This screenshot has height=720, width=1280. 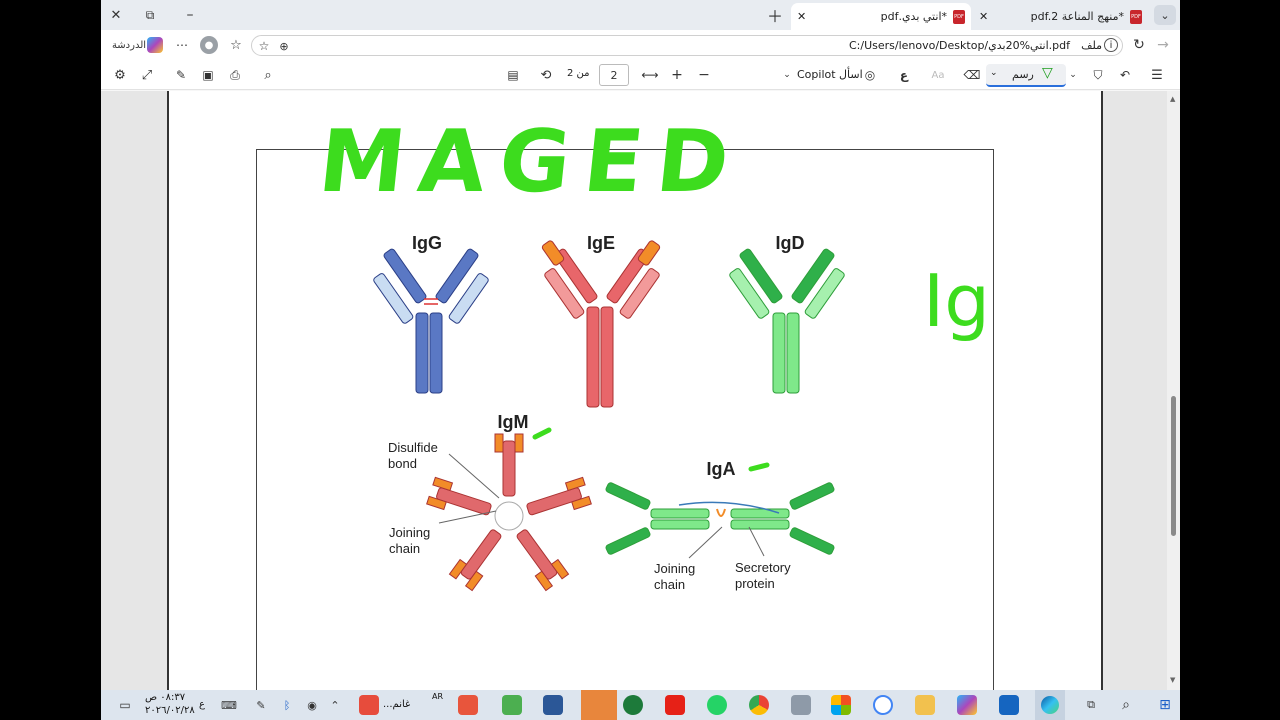 What do you see at coordinates (677, 75) in the screenshot?
I see `zoom-in-icon: +` at bounding box center [677, 75].